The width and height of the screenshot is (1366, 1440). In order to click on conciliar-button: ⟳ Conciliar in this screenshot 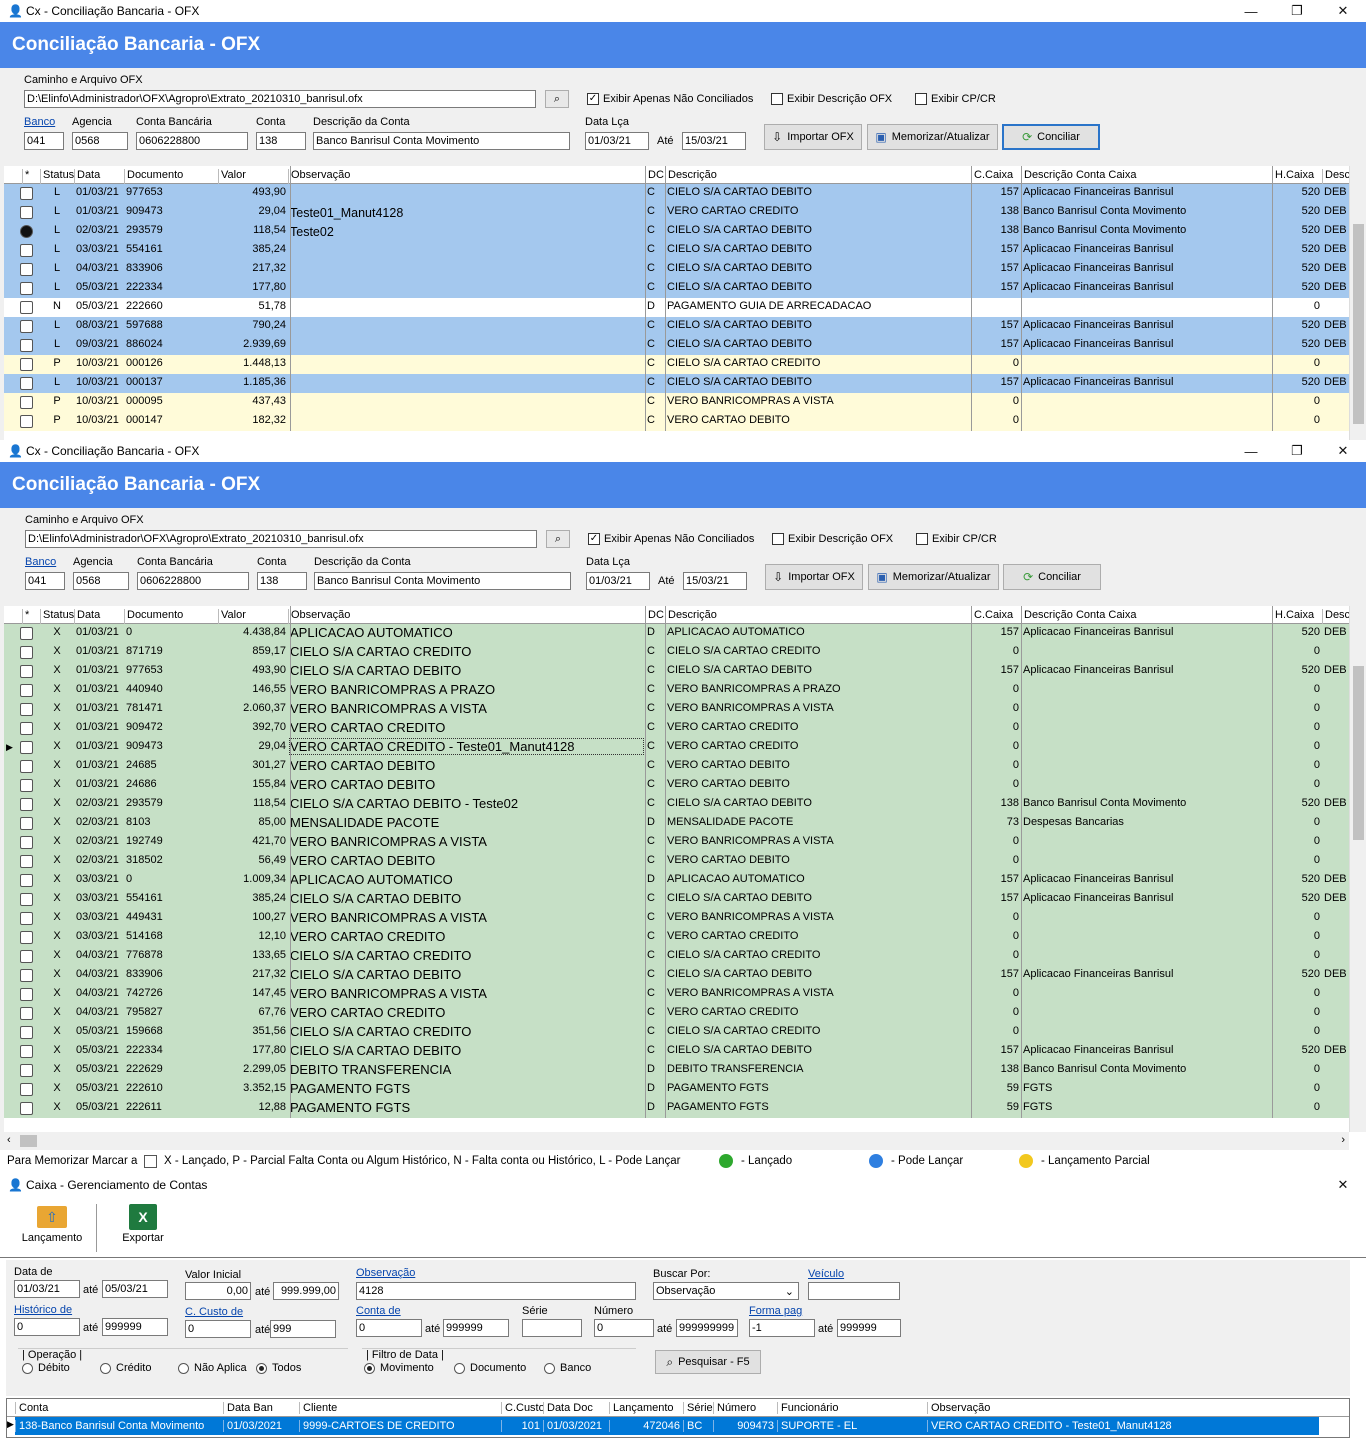, I will do `click(1051, 137)`.